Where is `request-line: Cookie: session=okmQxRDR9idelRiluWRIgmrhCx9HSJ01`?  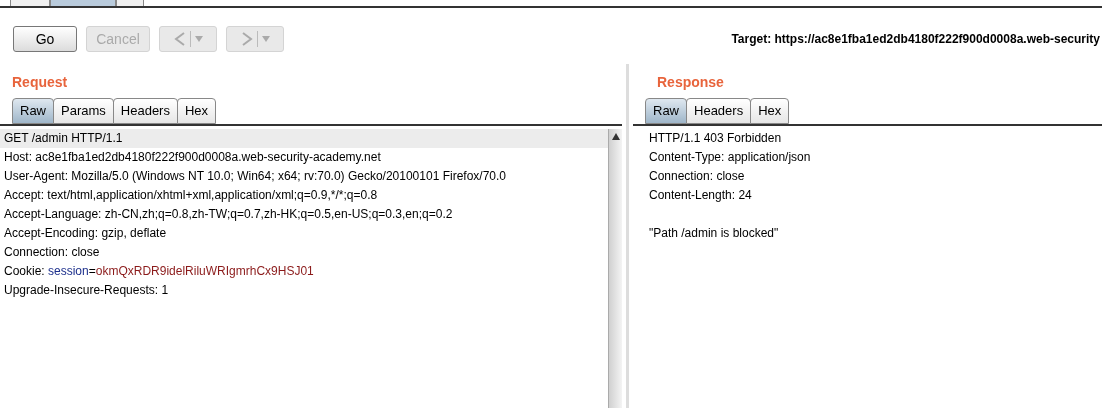 request-line: Cookie: session=okmQxRDR9idelRiluWRIgmrhCx9HSJ01 is located at coordinates (159, 271).